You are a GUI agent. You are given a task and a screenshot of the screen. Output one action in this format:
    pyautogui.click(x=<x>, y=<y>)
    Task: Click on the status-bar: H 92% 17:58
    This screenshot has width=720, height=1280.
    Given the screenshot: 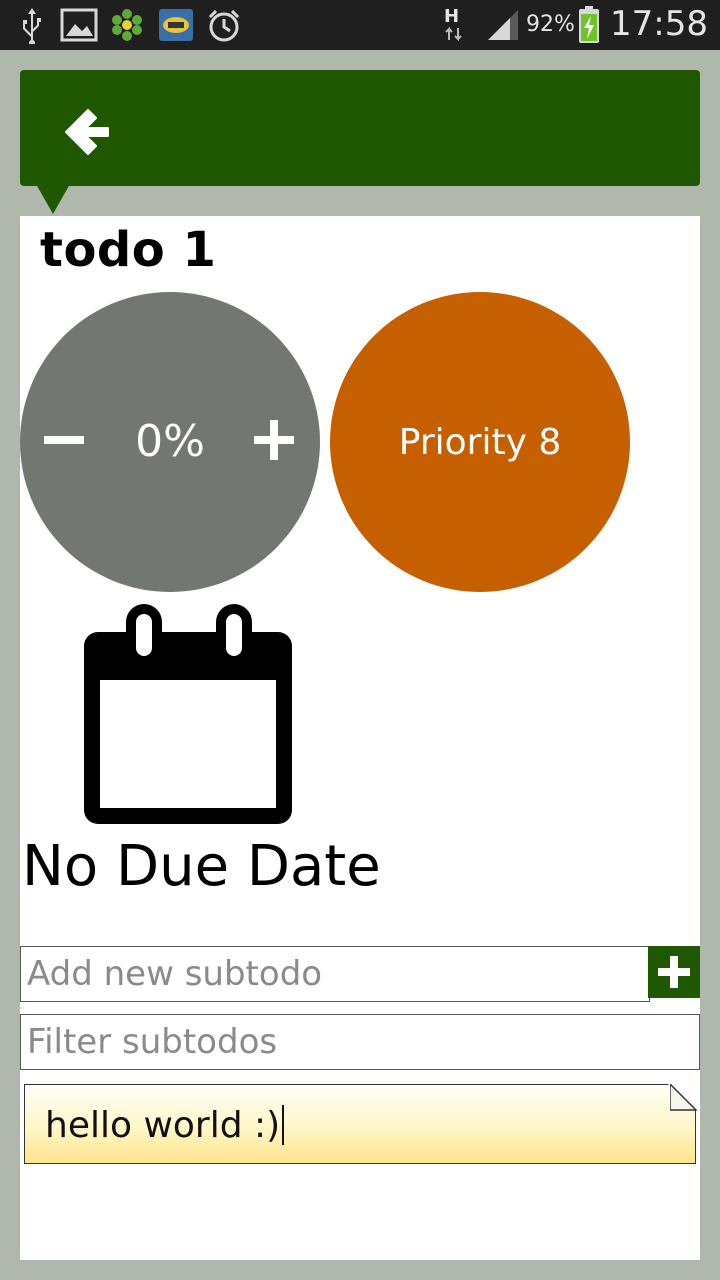 What is the action you would take?
    pyautogui.click(x=360, y=25)
    